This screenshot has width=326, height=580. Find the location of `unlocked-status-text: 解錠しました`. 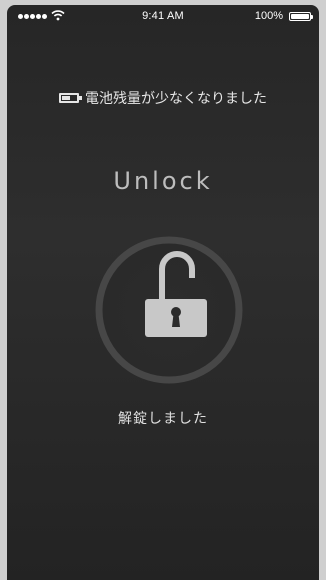

unlocked-status-text: 解錠しました is located at coordinates (163, 419).